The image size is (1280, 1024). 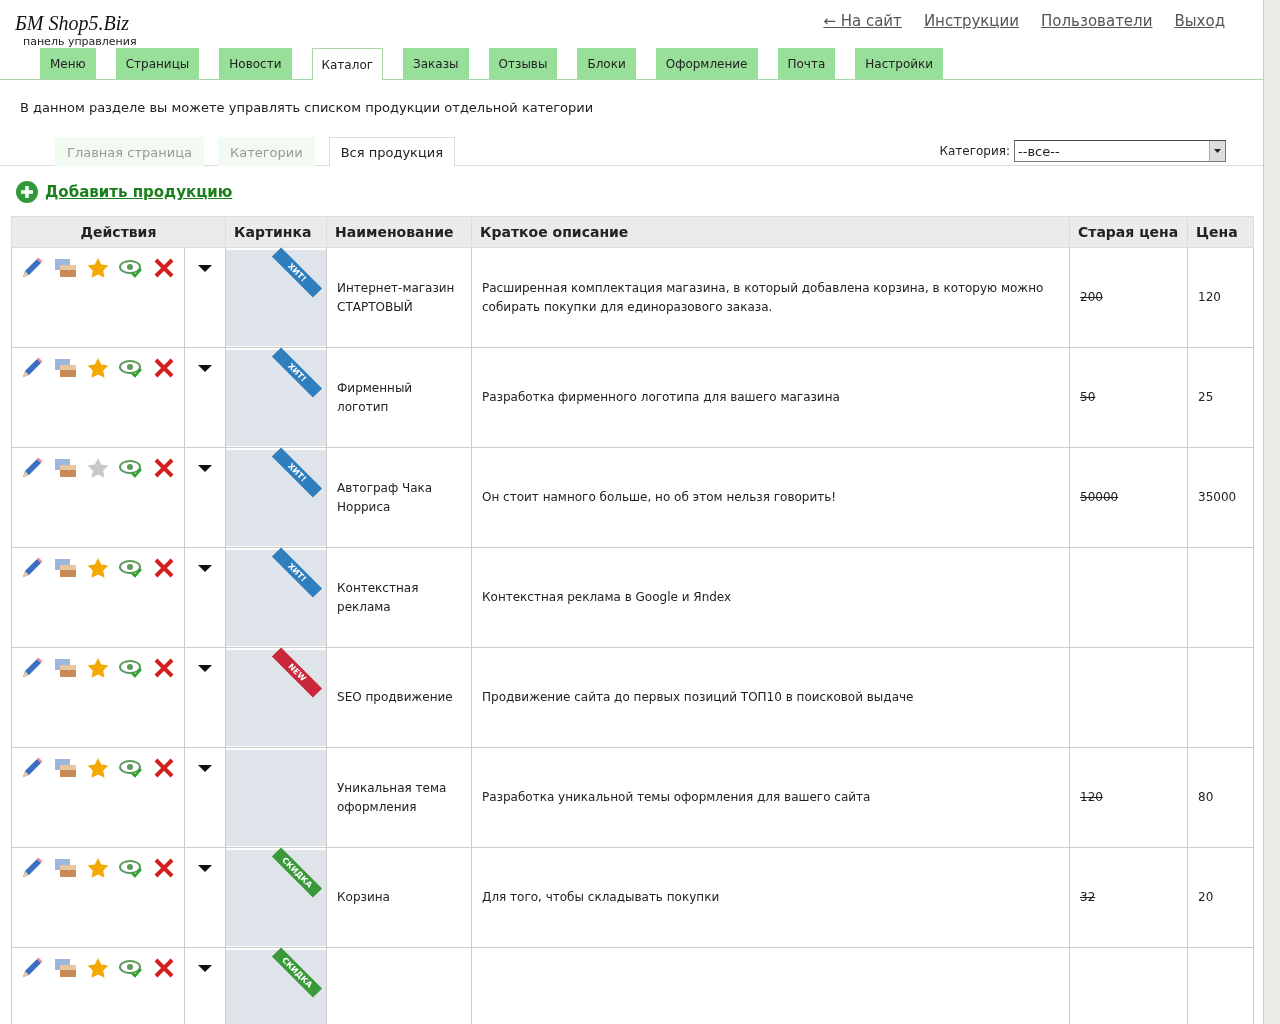 I want to click on product-description: Для того, чтобы складывать покупки, so click(x=601, y=897).